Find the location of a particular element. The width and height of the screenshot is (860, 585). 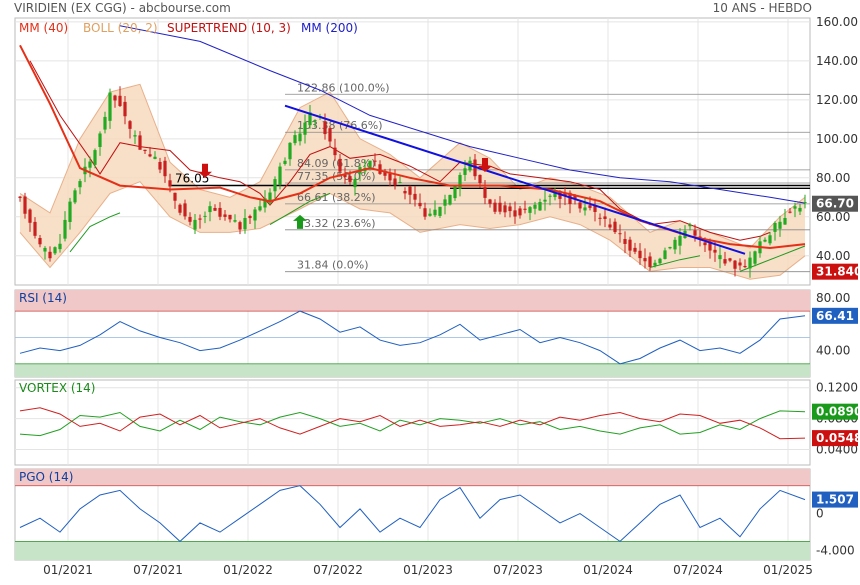

vortex-plus-badge-text: 0.0890 is located at coordinates (838, 412).